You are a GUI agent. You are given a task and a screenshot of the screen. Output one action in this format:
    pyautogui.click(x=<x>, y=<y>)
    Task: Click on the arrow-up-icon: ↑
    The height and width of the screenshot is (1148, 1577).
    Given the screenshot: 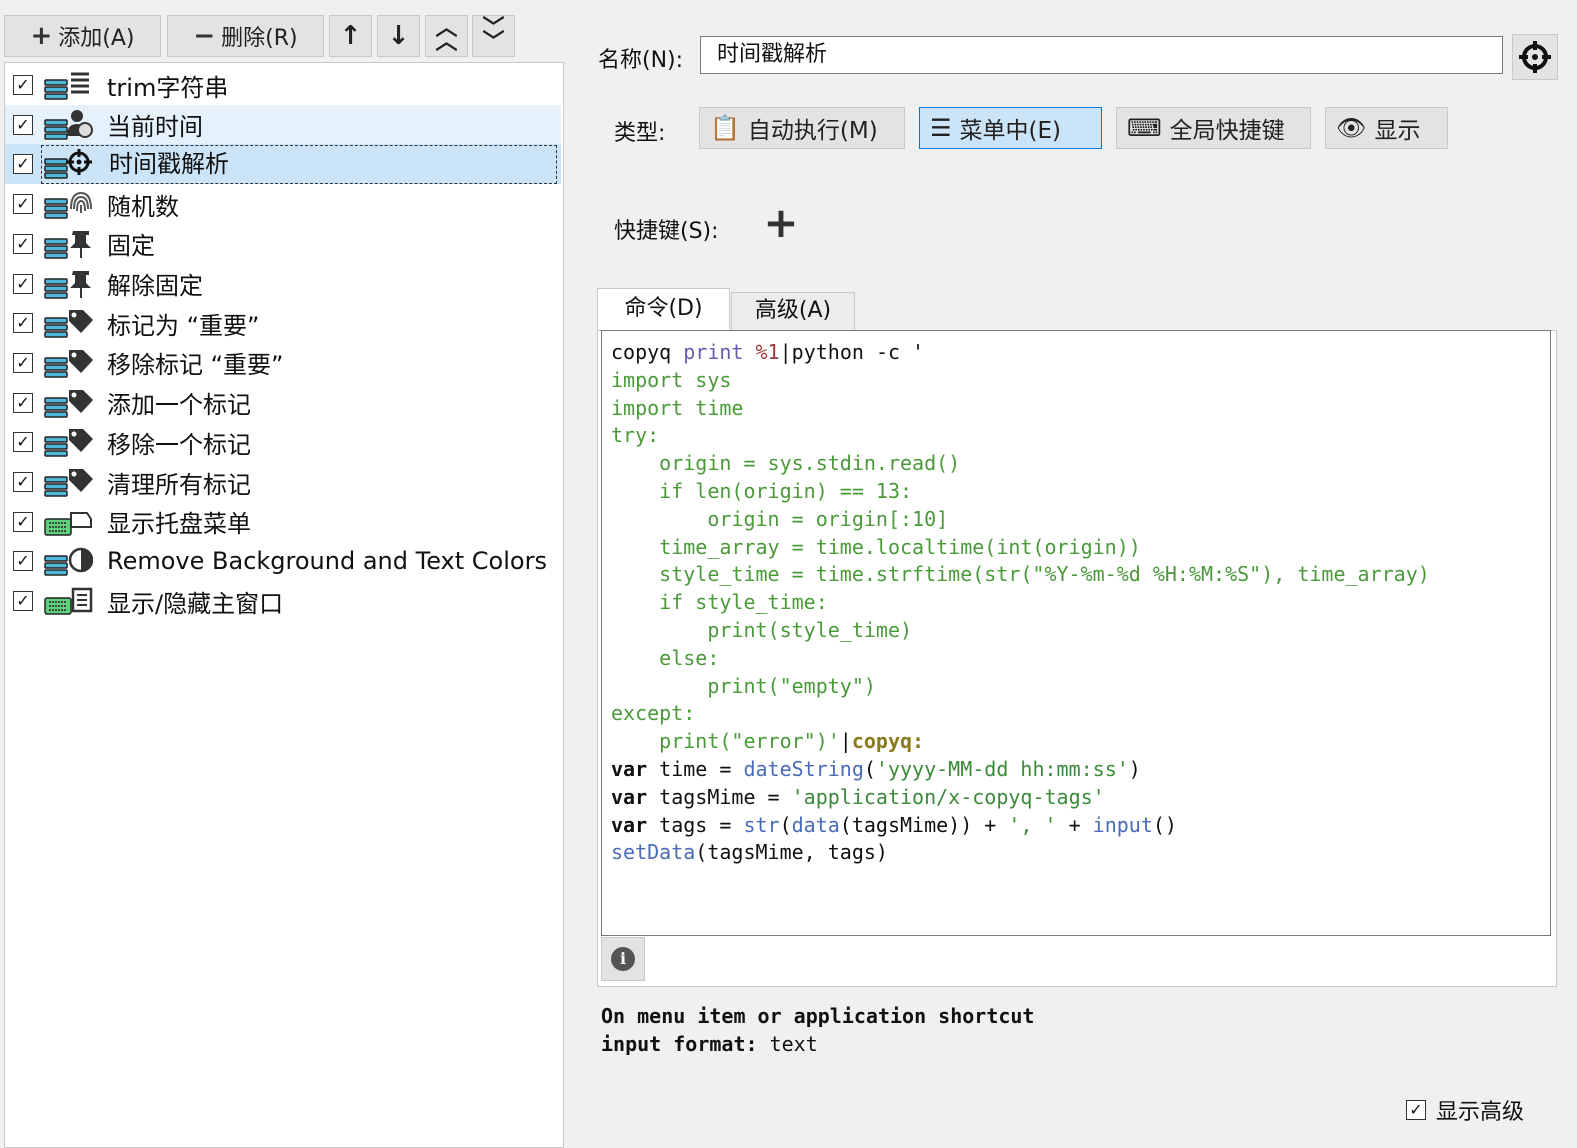 What is the action you would take?
    pyautogui.click(x=350, y=36)
    